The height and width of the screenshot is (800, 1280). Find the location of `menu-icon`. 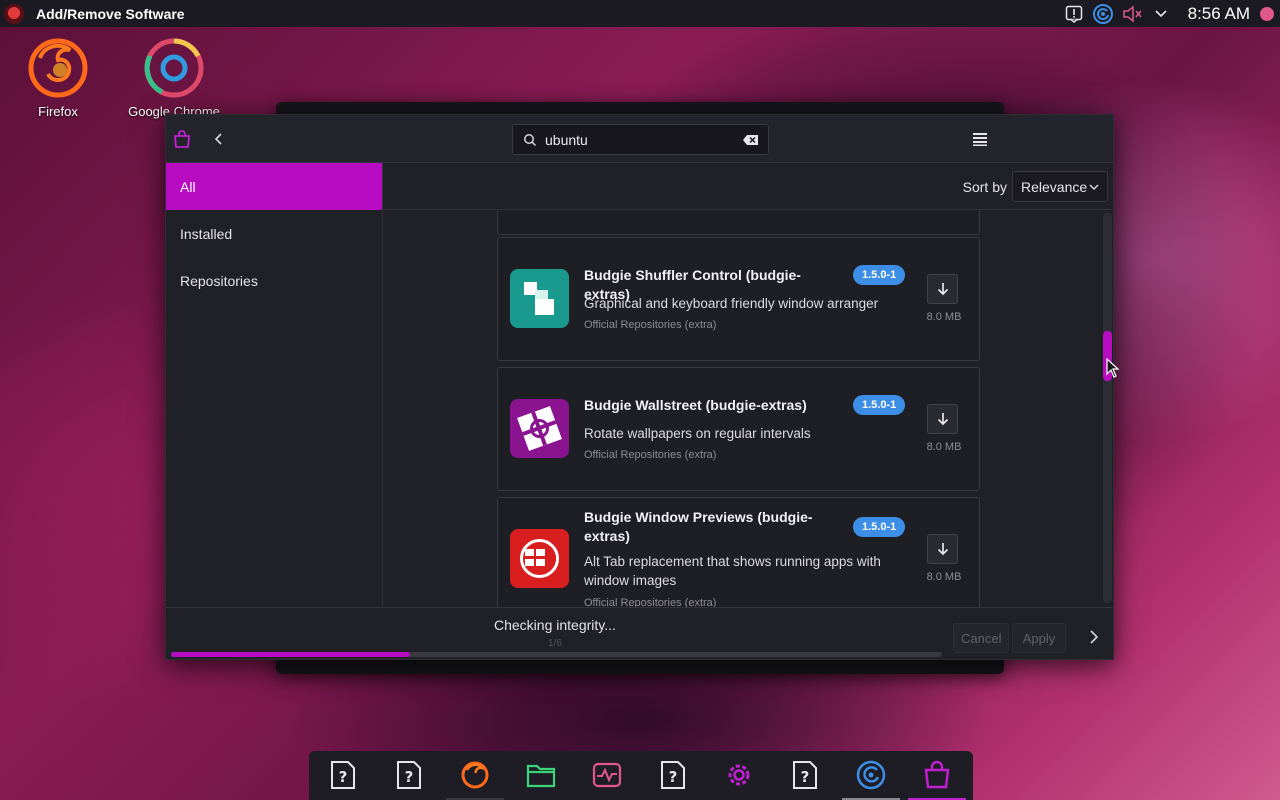

menu-icon is located at coordinates (980, 139).